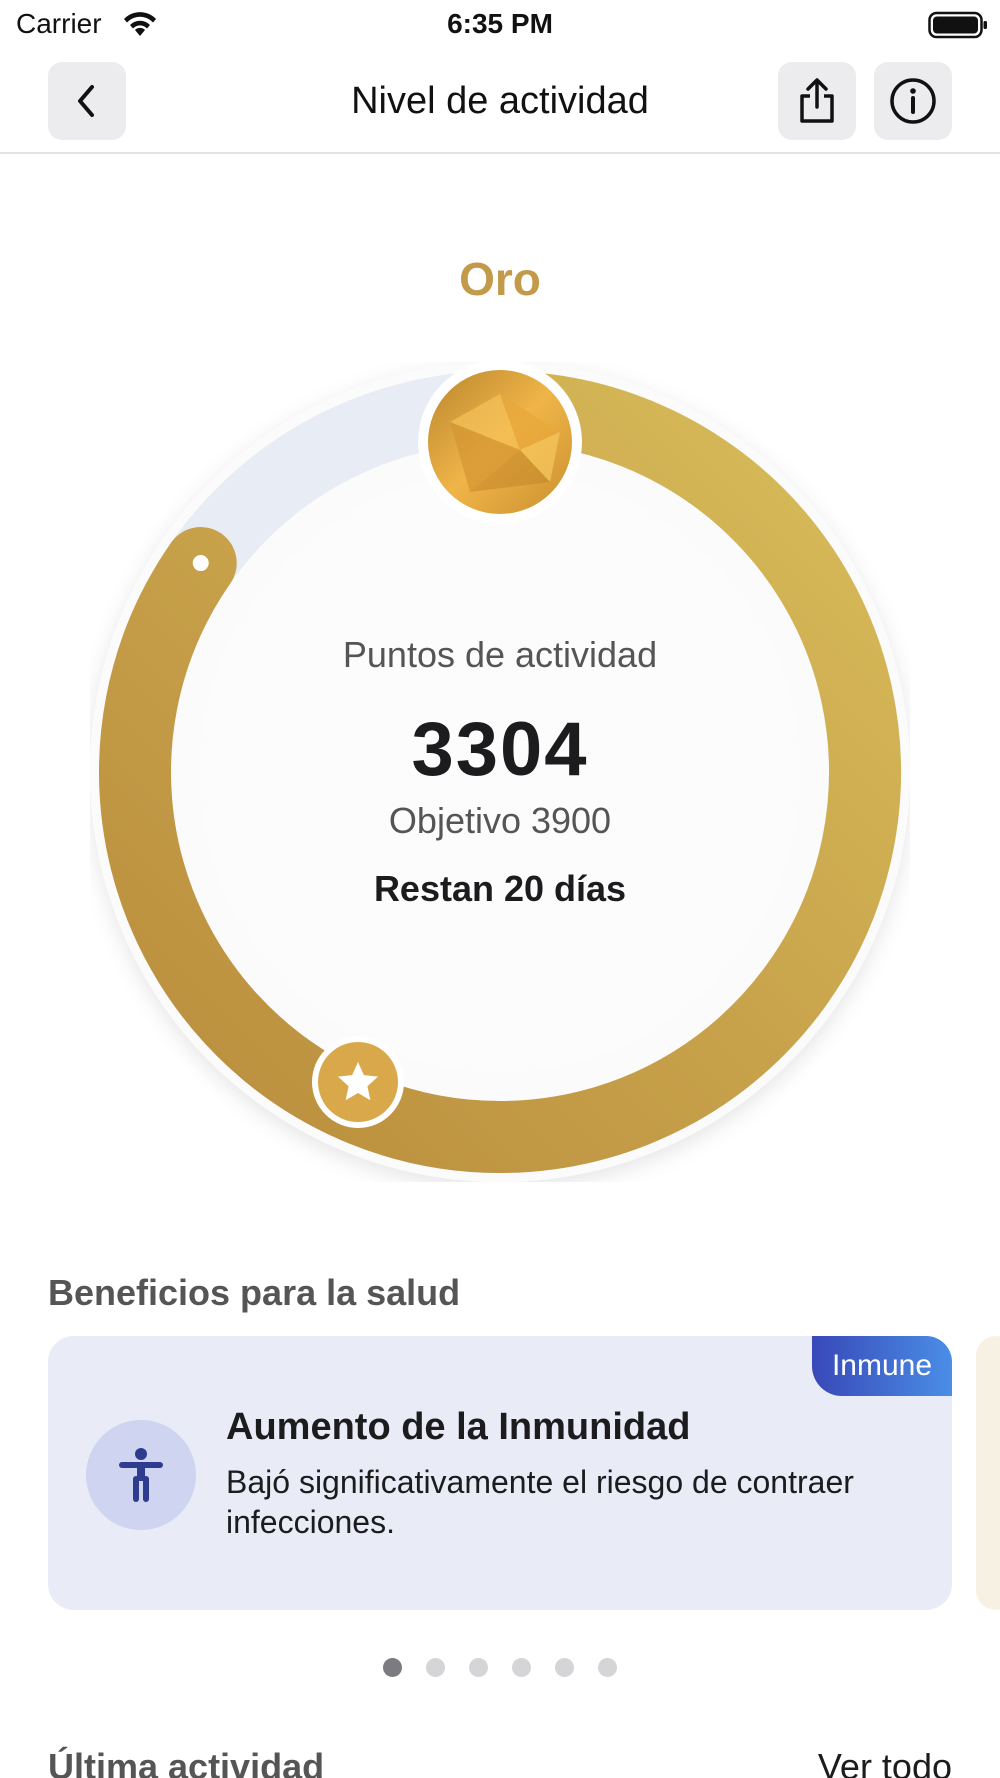  I want to click on points-label: Puntos de actividad, so click(500, 654).